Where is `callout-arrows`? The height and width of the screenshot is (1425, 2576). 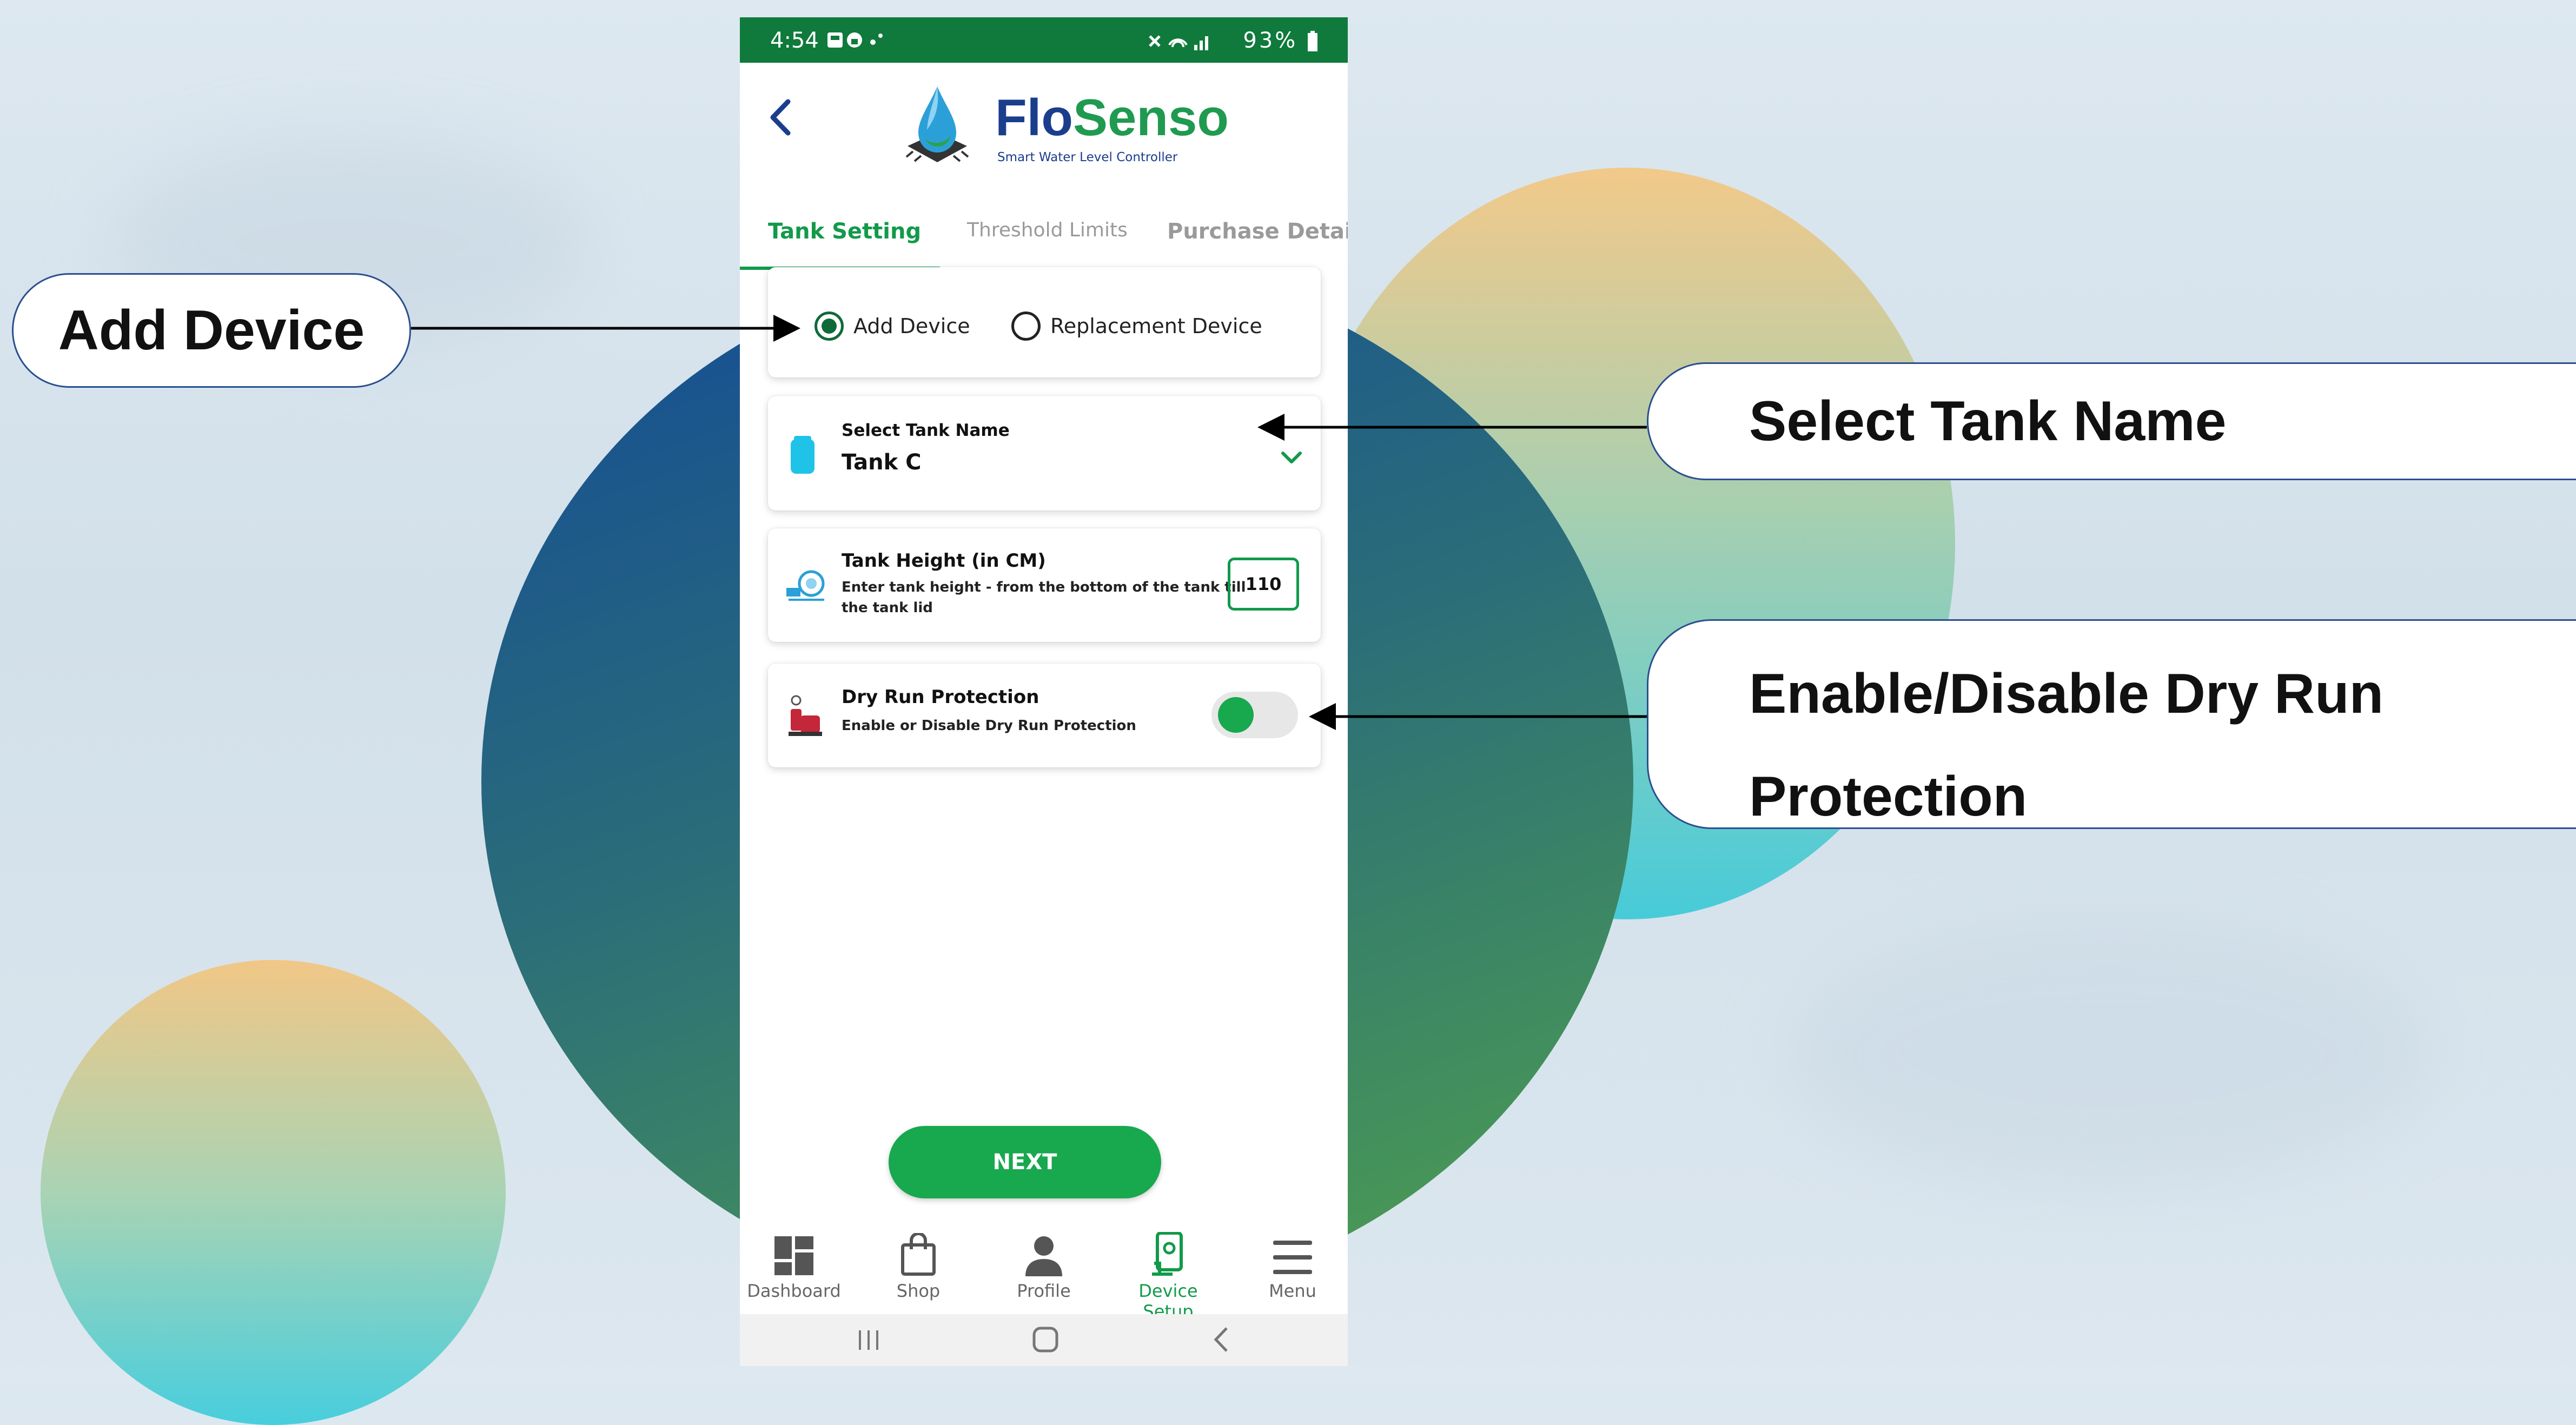 callout-arrows is located at coordinates (1029, 522).